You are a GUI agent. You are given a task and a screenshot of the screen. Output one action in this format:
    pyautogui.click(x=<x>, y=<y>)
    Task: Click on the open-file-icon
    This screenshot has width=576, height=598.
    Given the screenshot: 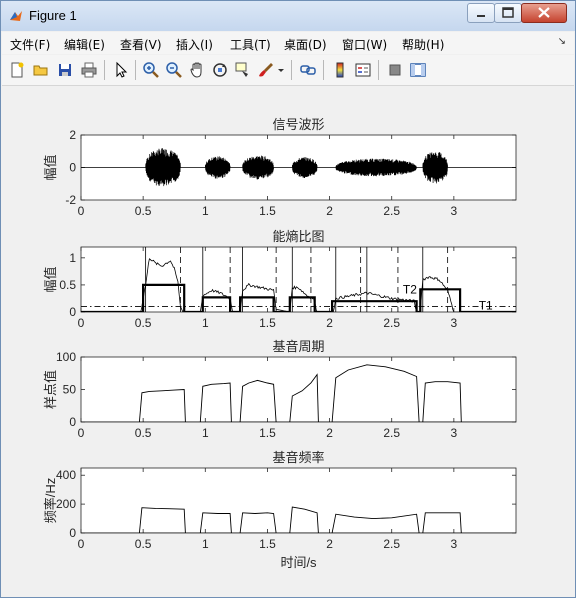 What is the action you would take?
    pyautogui.click(x=41, y=70)
    